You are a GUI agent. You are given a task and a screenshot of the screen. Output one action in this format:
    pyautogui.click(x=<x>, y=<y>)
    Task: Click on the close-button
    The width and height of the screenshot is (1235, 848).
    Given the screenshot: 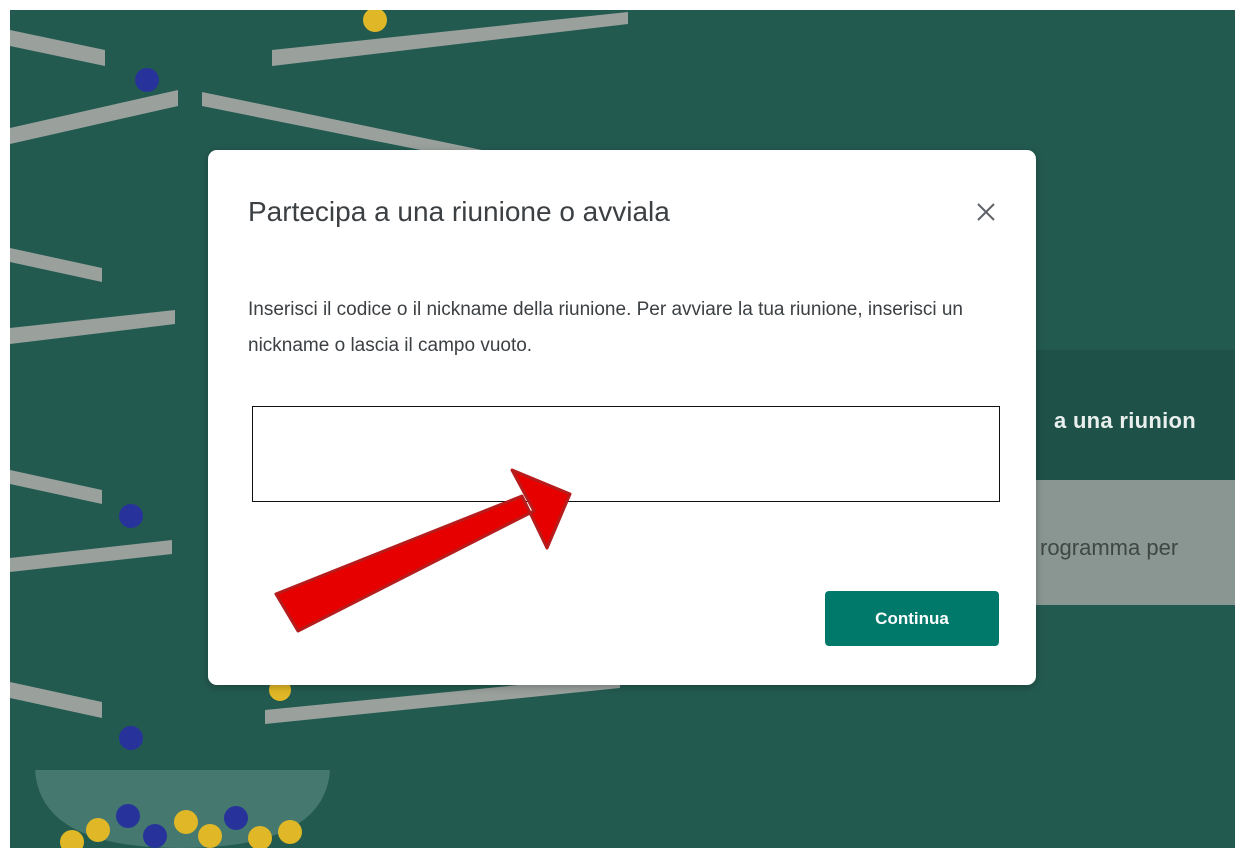 What is the action you would take?
    pyautogui.click(x=986, y=212)
    